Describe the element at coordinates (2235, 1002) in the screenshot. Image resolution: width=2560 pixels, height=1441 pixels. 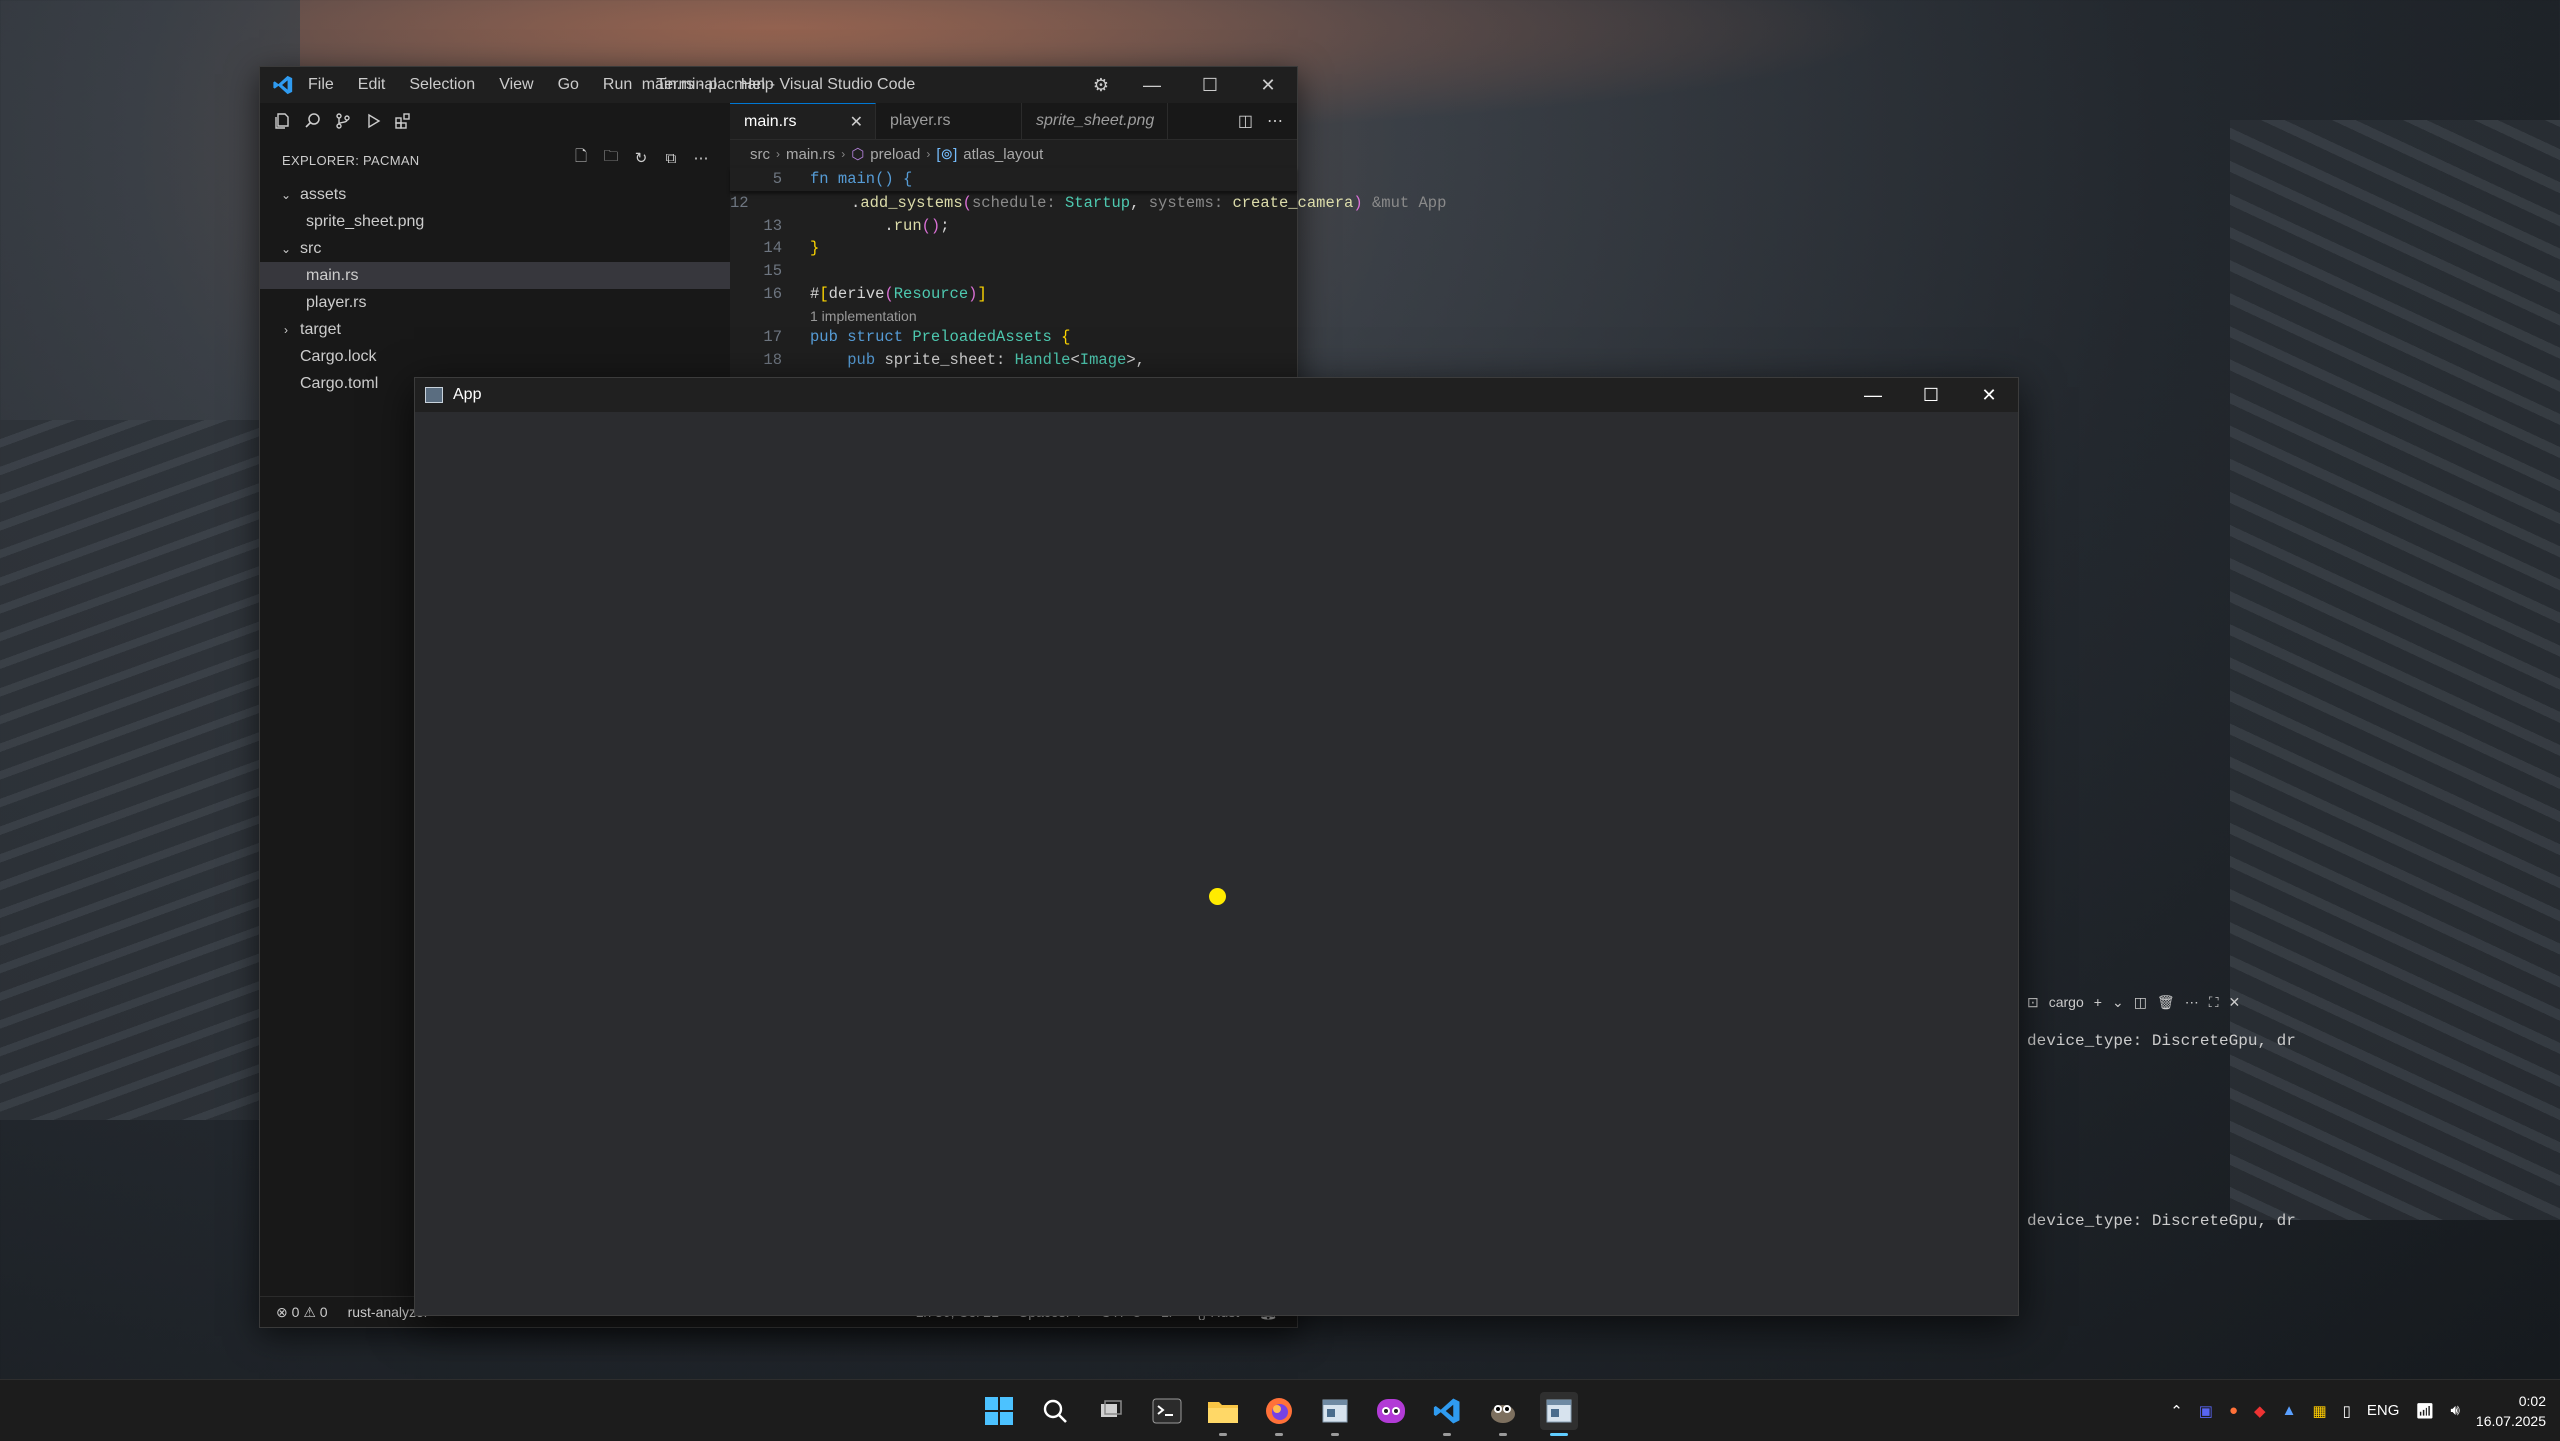
I see `close-panel-icon: ✕` at that location.